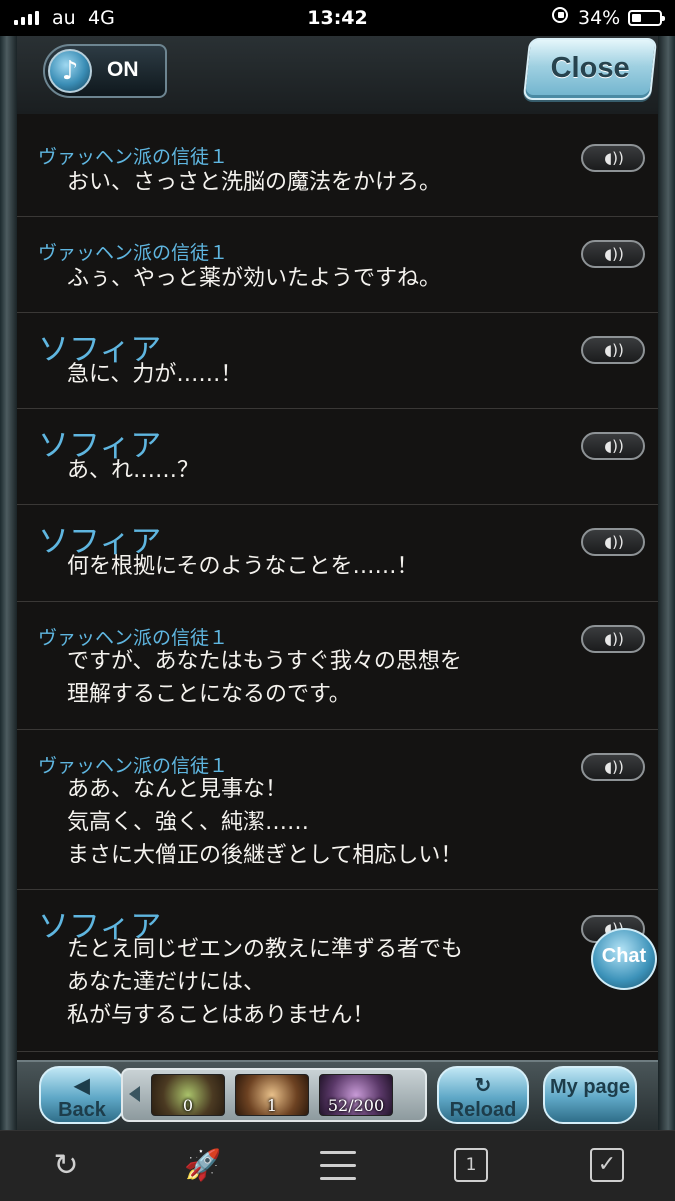  What do you see at coordinates (607, 1165) in the screenshot?
I see `checkbox-icon: ✓` at bounding box center [607, 1165].